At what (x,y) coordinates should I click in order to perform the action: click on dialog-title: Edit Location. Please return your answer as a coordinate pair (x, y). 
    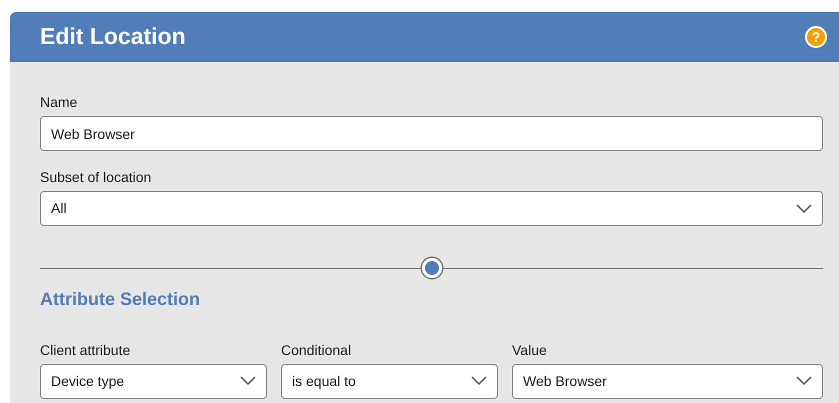
    Looking at the image, I should click on (113, 37).